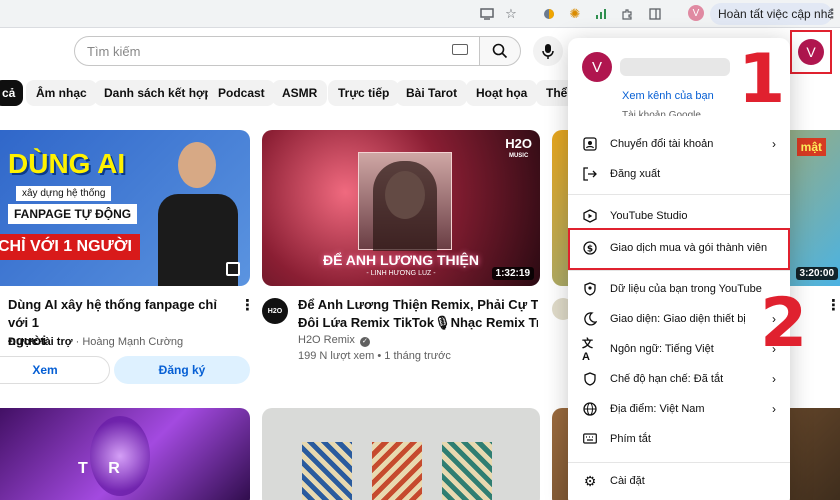  What do you see at coordinates (816, 273) in the screenshot?
I see `video-3-duration: 3:20:00` at bounding box center [816, 273].